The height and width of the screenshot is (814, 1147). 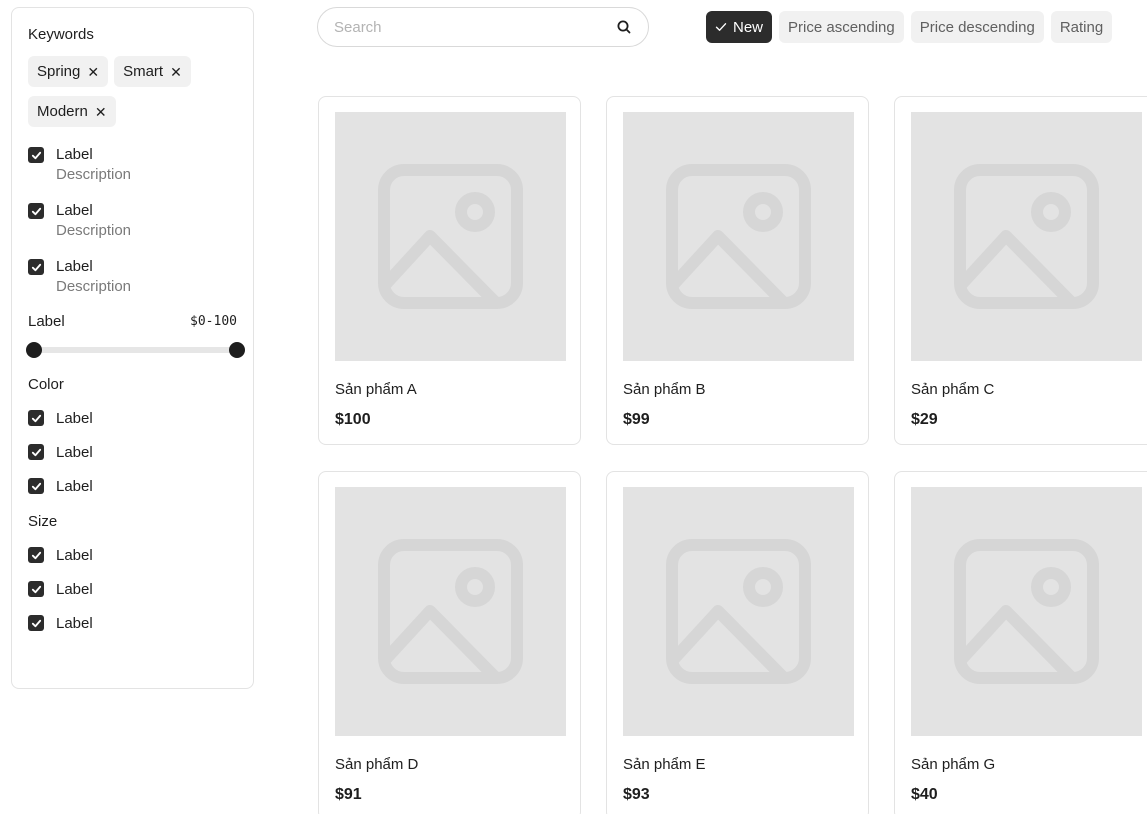 I want to click on product-price: $29, so click(x=924, y=419).